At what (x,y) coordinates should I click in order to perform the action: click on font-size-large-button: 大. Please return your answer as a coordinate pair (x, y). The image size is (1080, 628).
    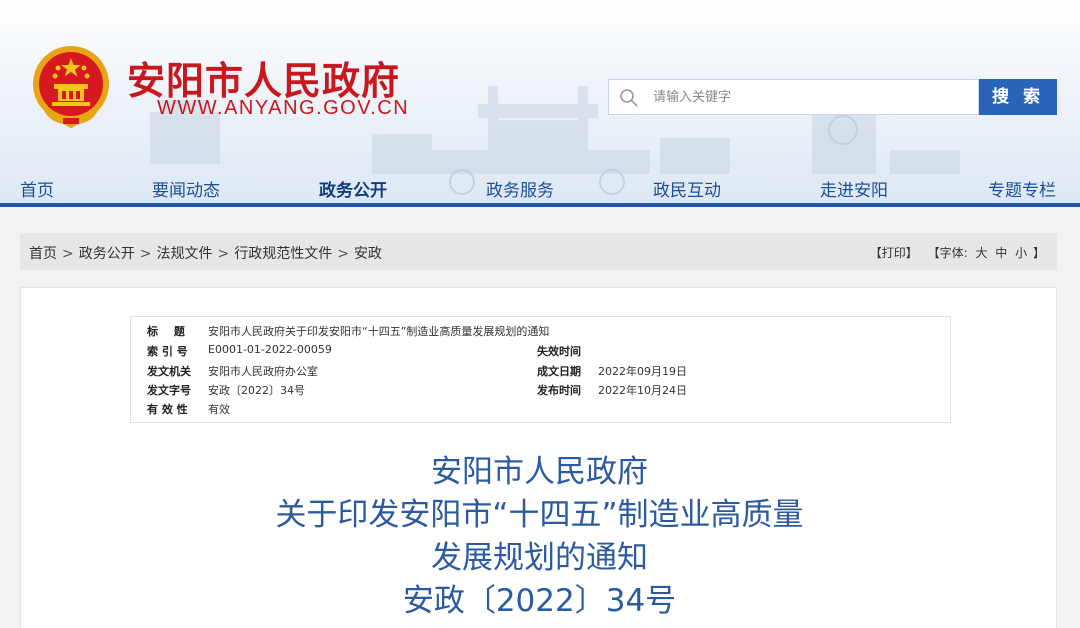
    Looking at the image, I should click on (981, 253).